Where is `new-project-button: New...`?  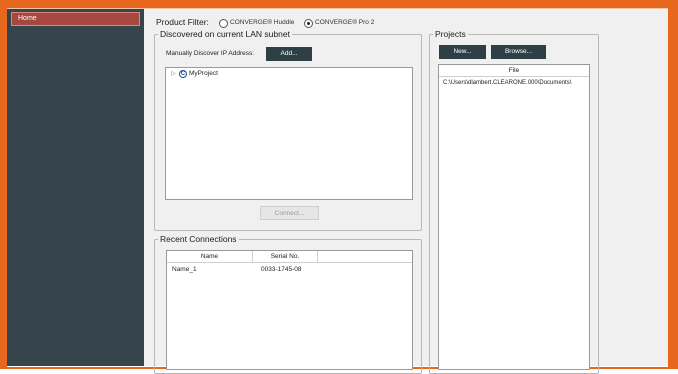
new-project-button: New... is located at coordinates (462, 52).